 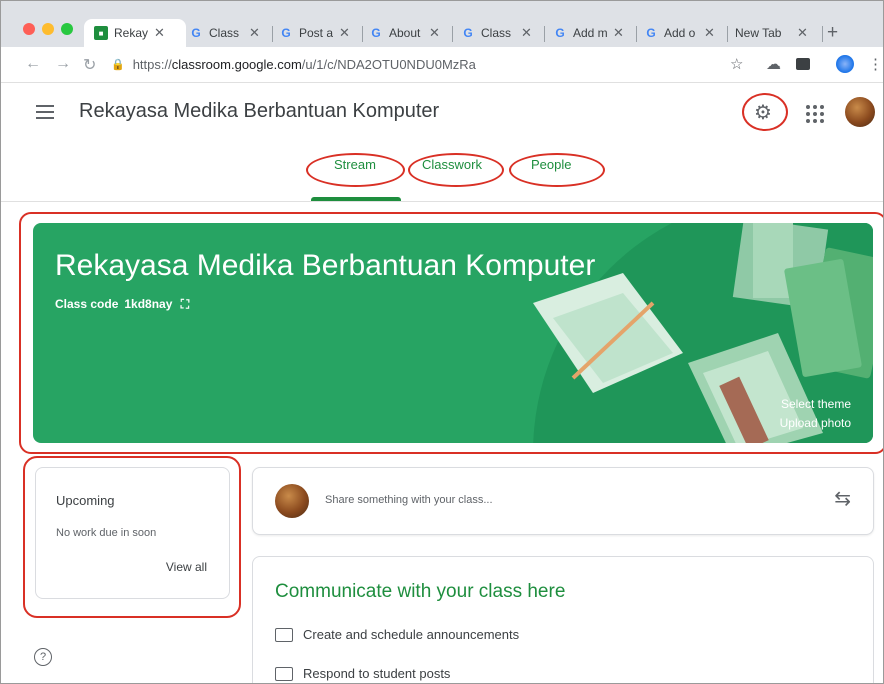 I want to click on tab-title: New Tab, so click(x=758, y=33).